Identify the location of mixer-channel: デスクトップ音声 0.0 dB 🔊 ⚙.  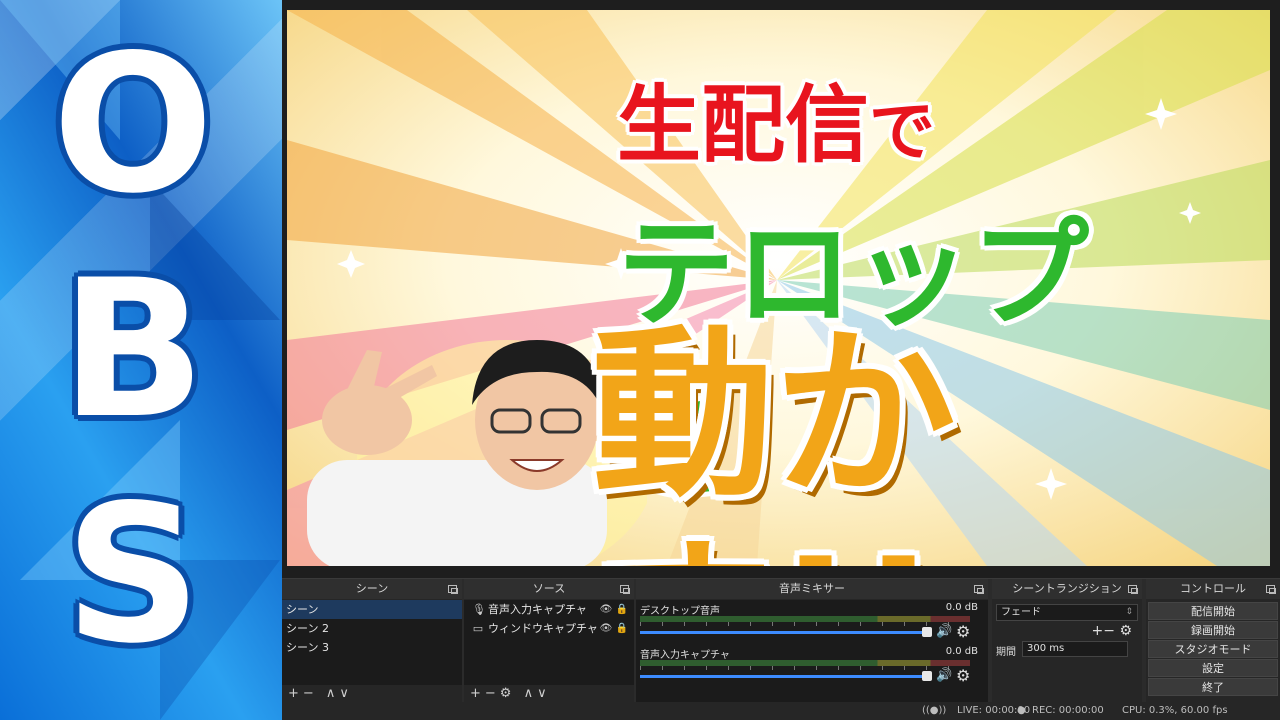
(812, 622).